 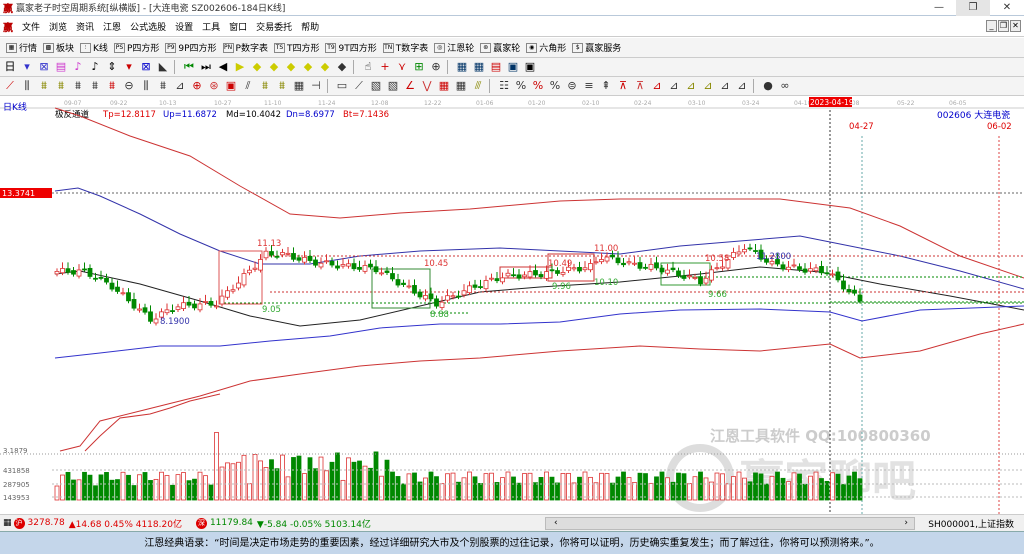 I want to click on draw-tool-icon: ≡, so click(x=589, y=86).